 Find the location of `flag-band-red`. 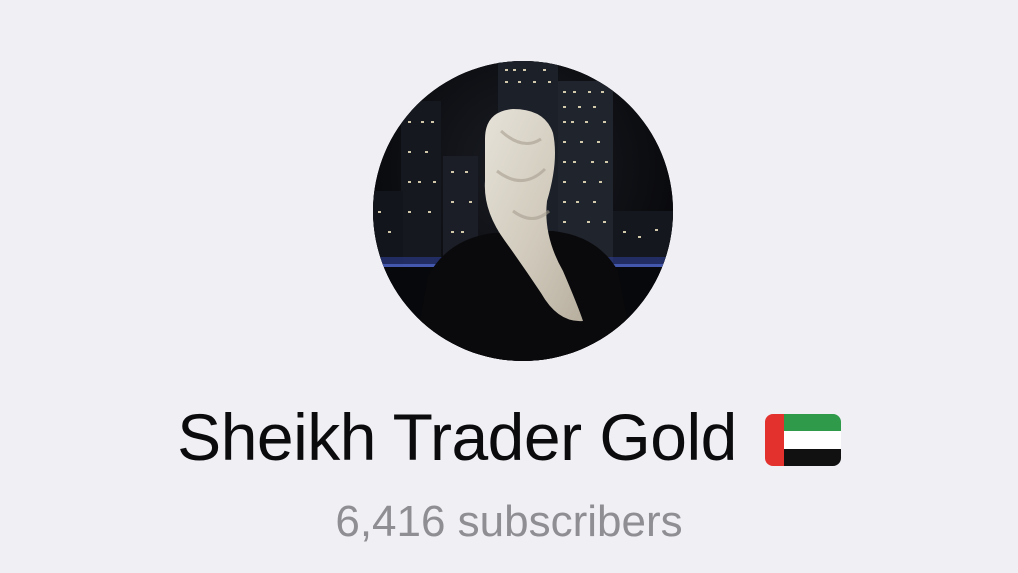

flag-band-red is located at coordinates (774, 440).